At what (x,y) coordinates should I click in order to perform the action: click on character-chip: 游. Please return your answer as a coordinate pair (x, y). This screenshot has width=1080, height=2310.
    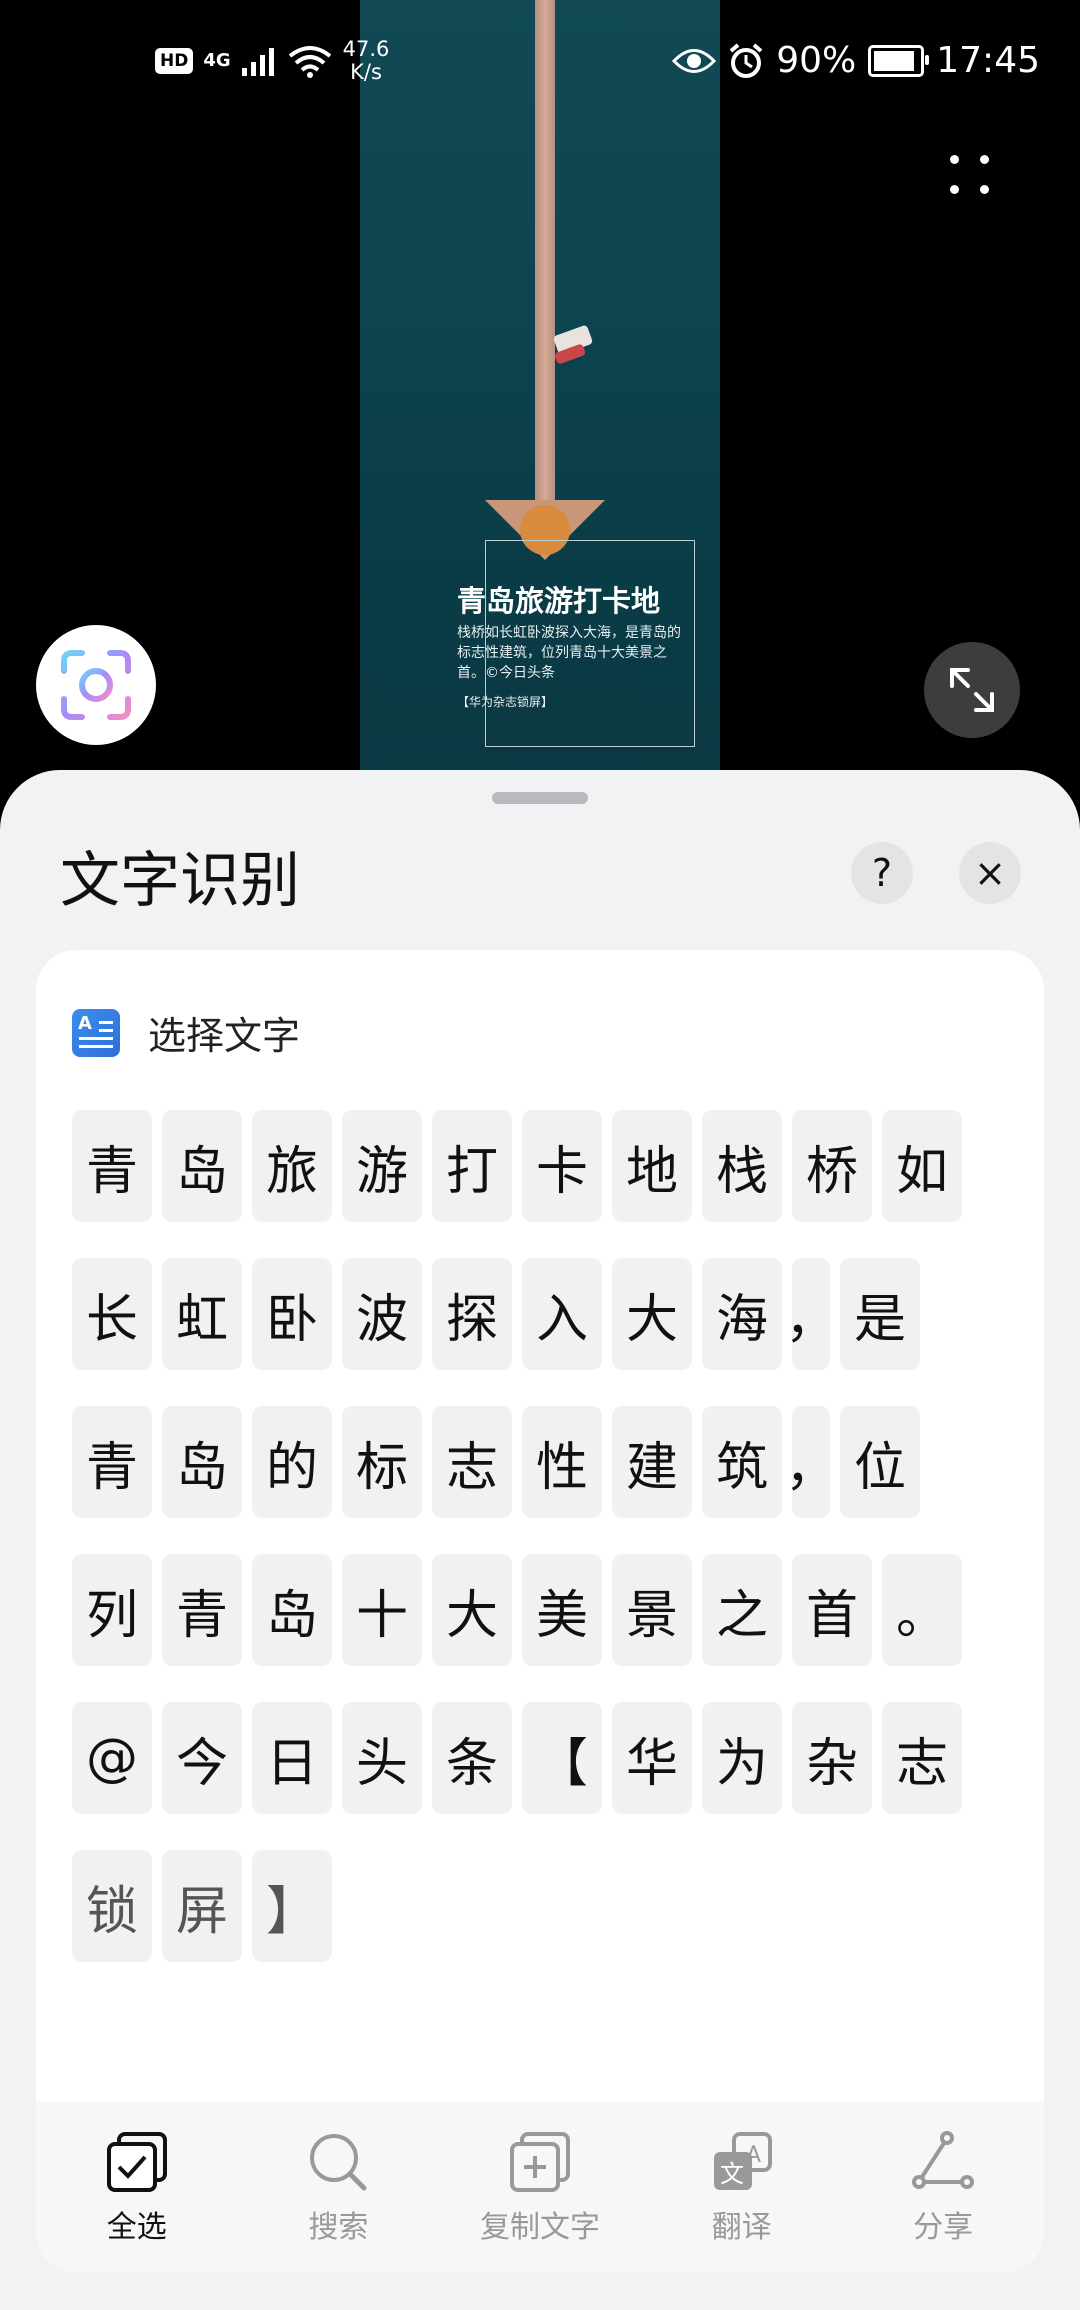
    Looking at the image, I should click on (382, 1166).